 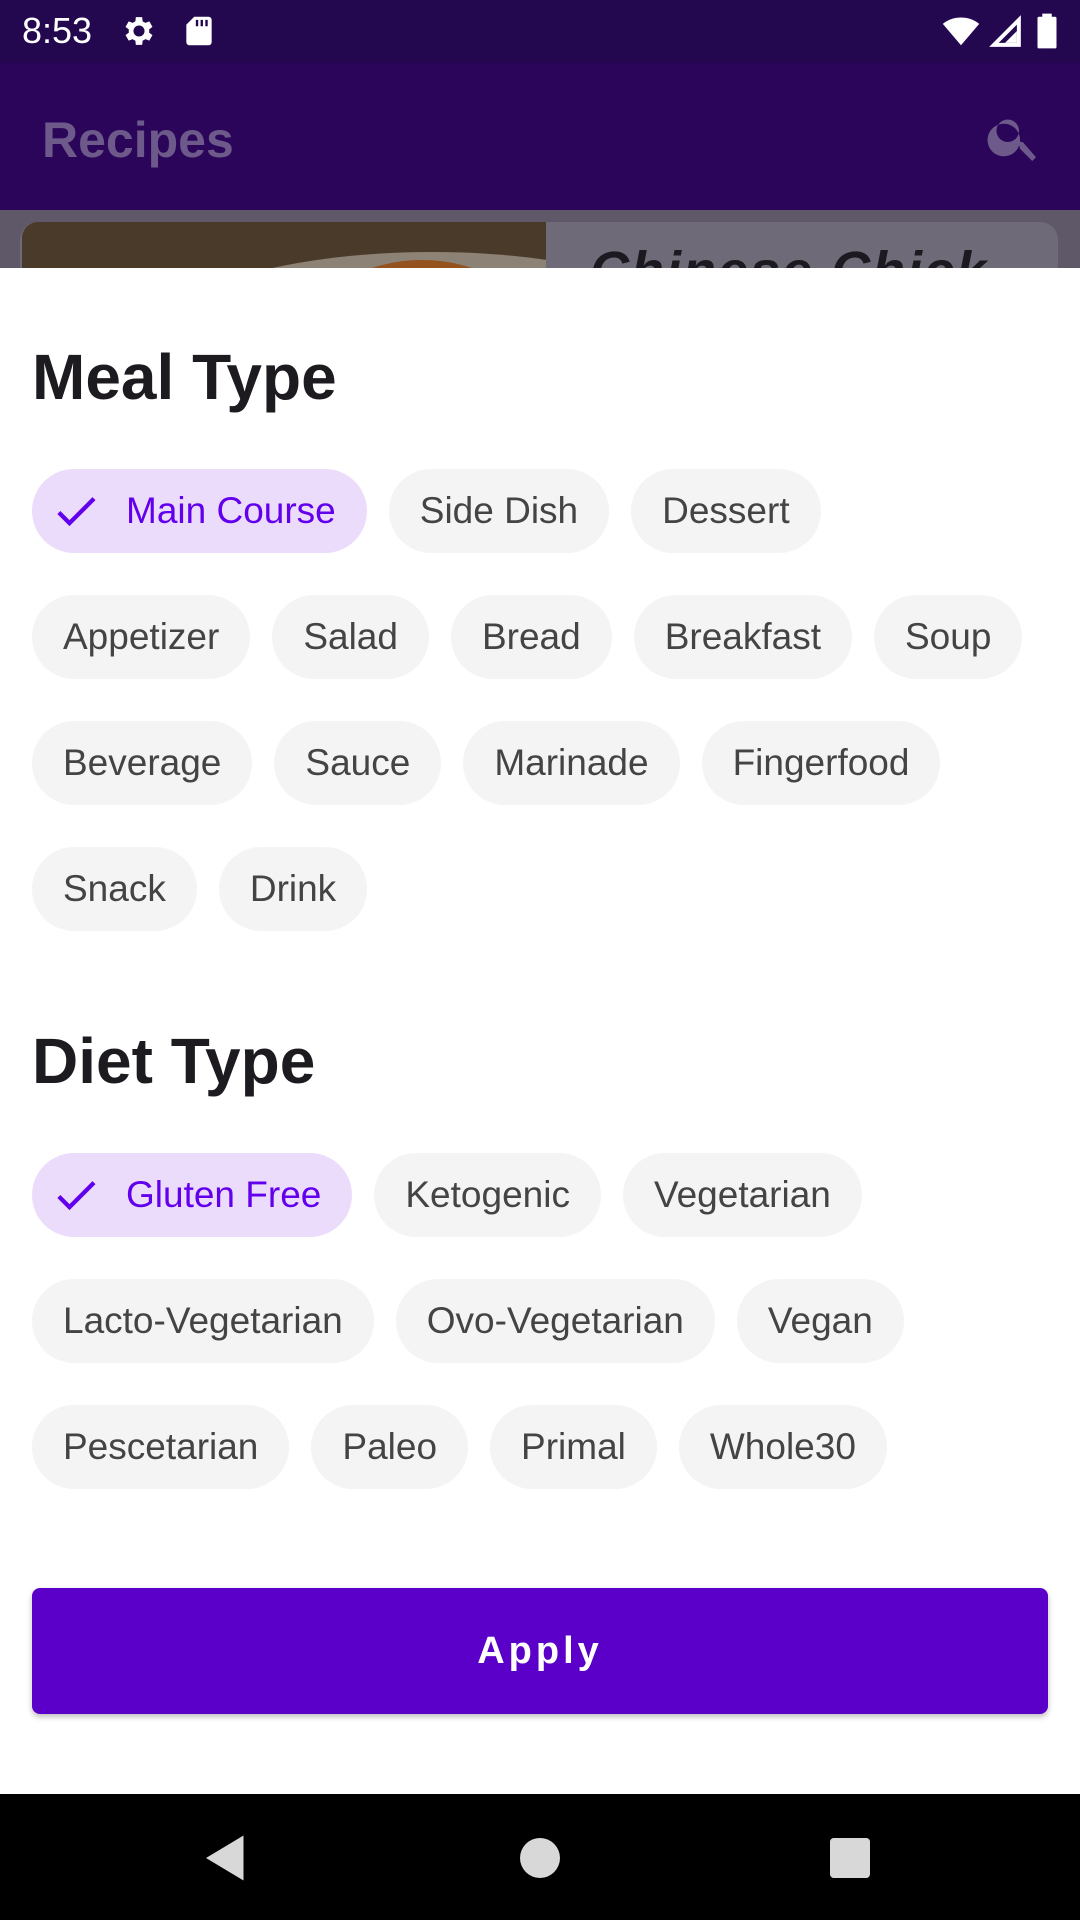 I want to click on meal-type-chip-row: Main Course Side Dish Dessert, so click(x=426, y=511).